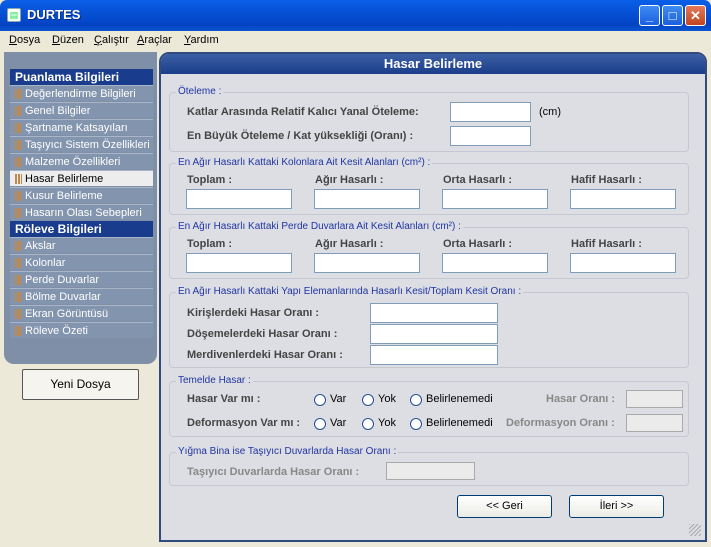  What do you see at coordinates (320, 424) in the screenshot?
I see `deform-var-radio` at bounding box center [320, 424].